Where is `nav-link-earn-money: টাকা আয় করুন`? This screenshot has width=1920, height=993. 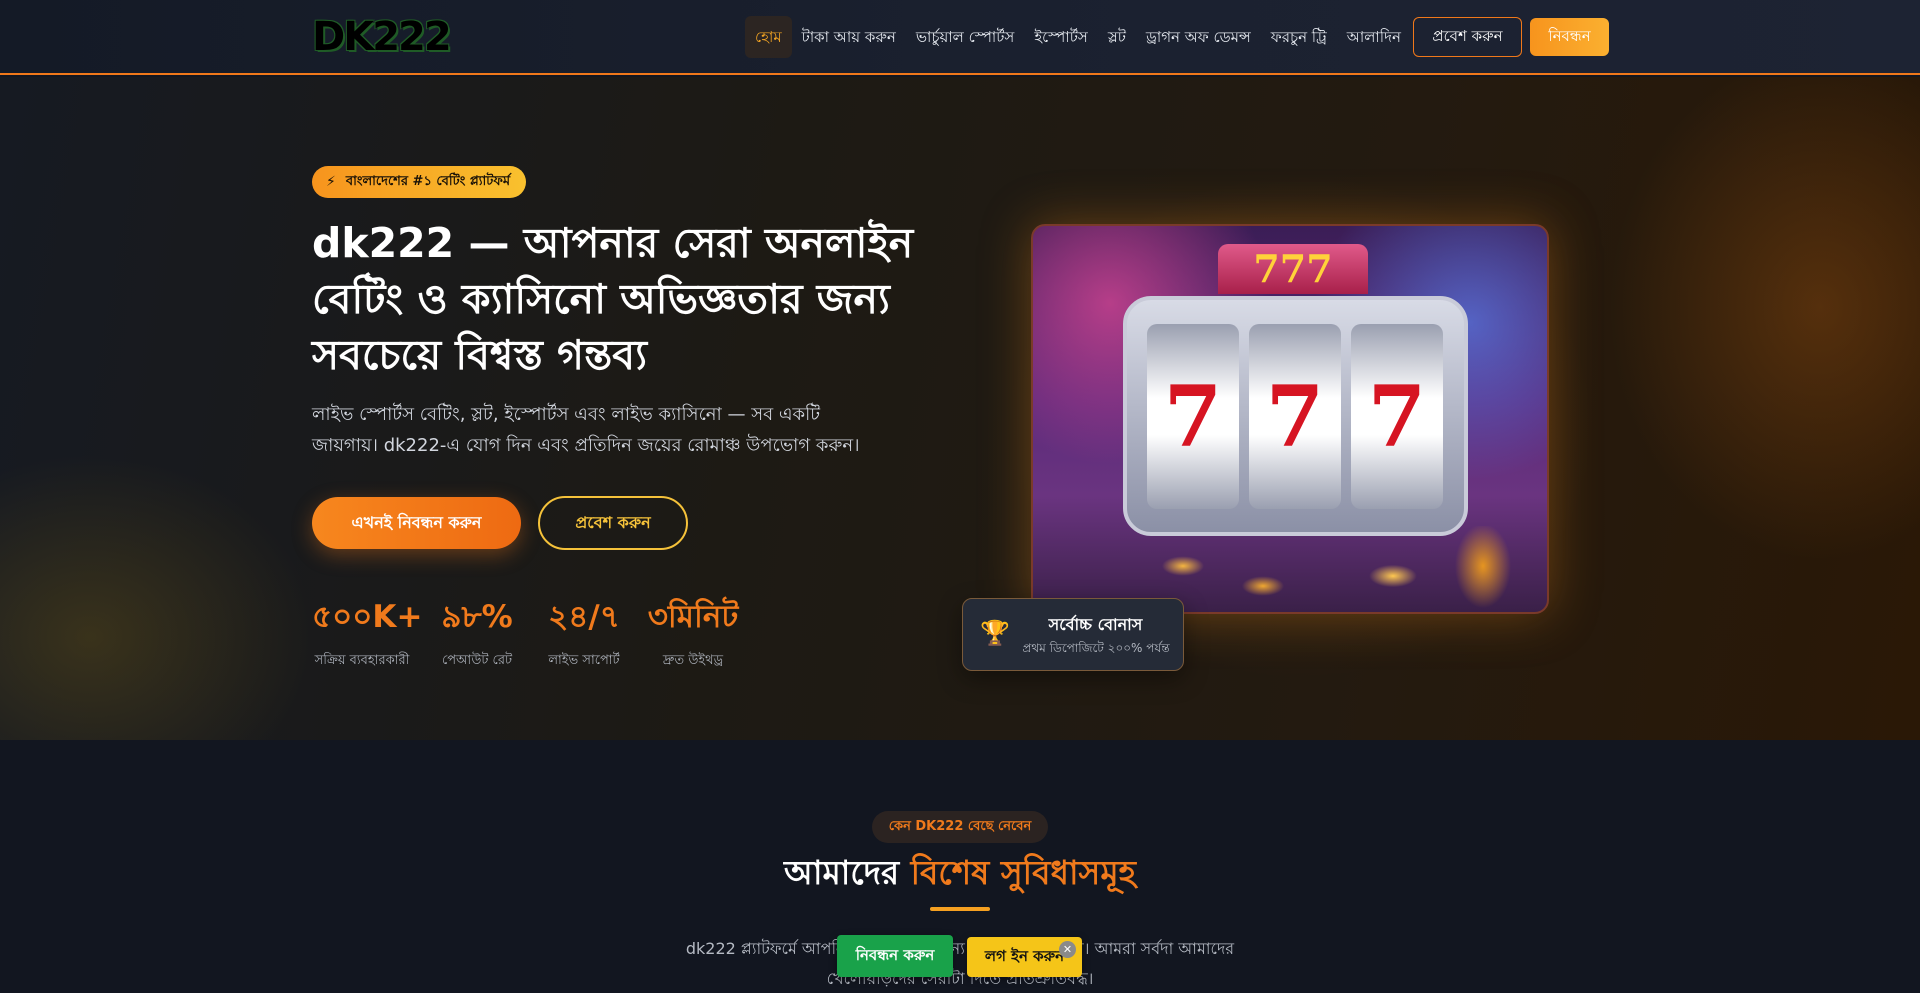 nav-link-earn-money: টাকা আয় করুন is located at coordinates (849, 37).